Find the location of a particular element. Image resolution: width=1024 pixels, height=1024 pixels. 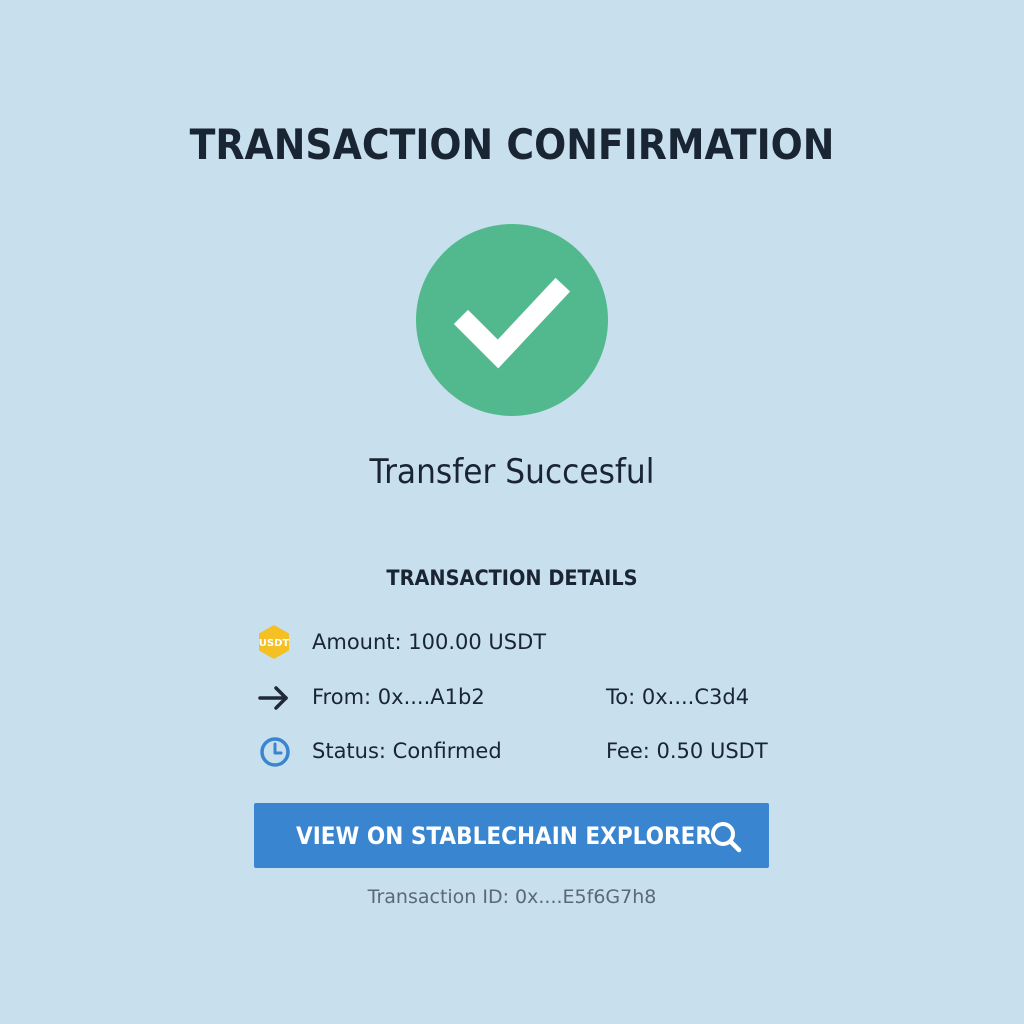

amount-label: Amount: 100.00 USDT is located at coordinates (429, 642).